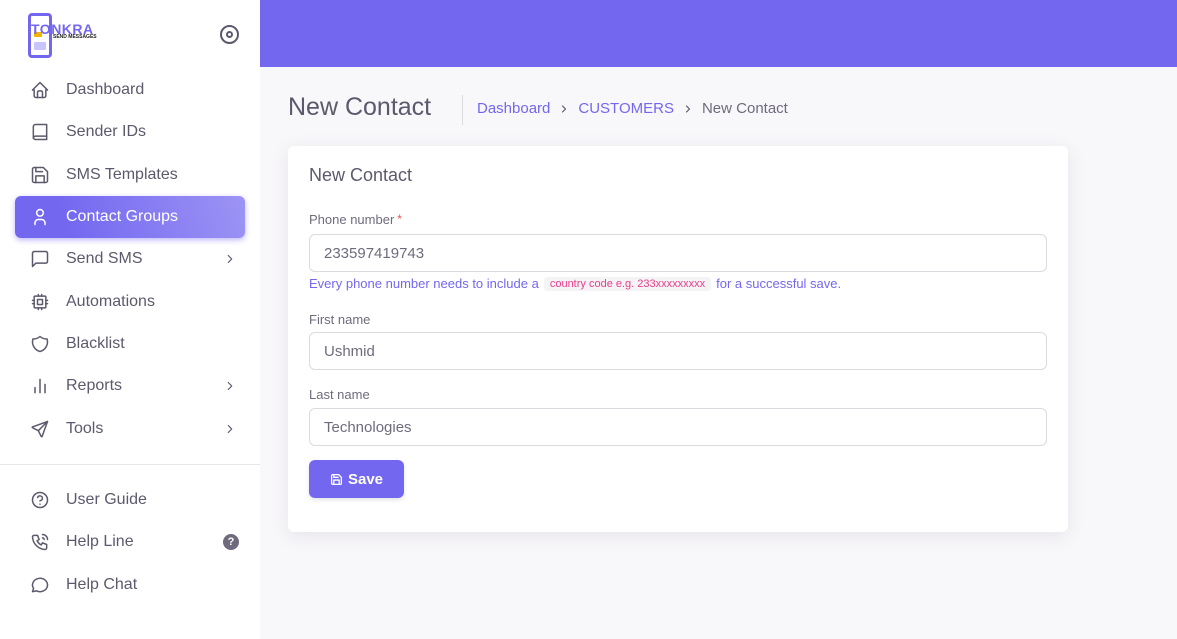 This screenshot has width=1177, height=639. I want to click on sidebar-item-dashboard: Dashboard, so click(130, 90).